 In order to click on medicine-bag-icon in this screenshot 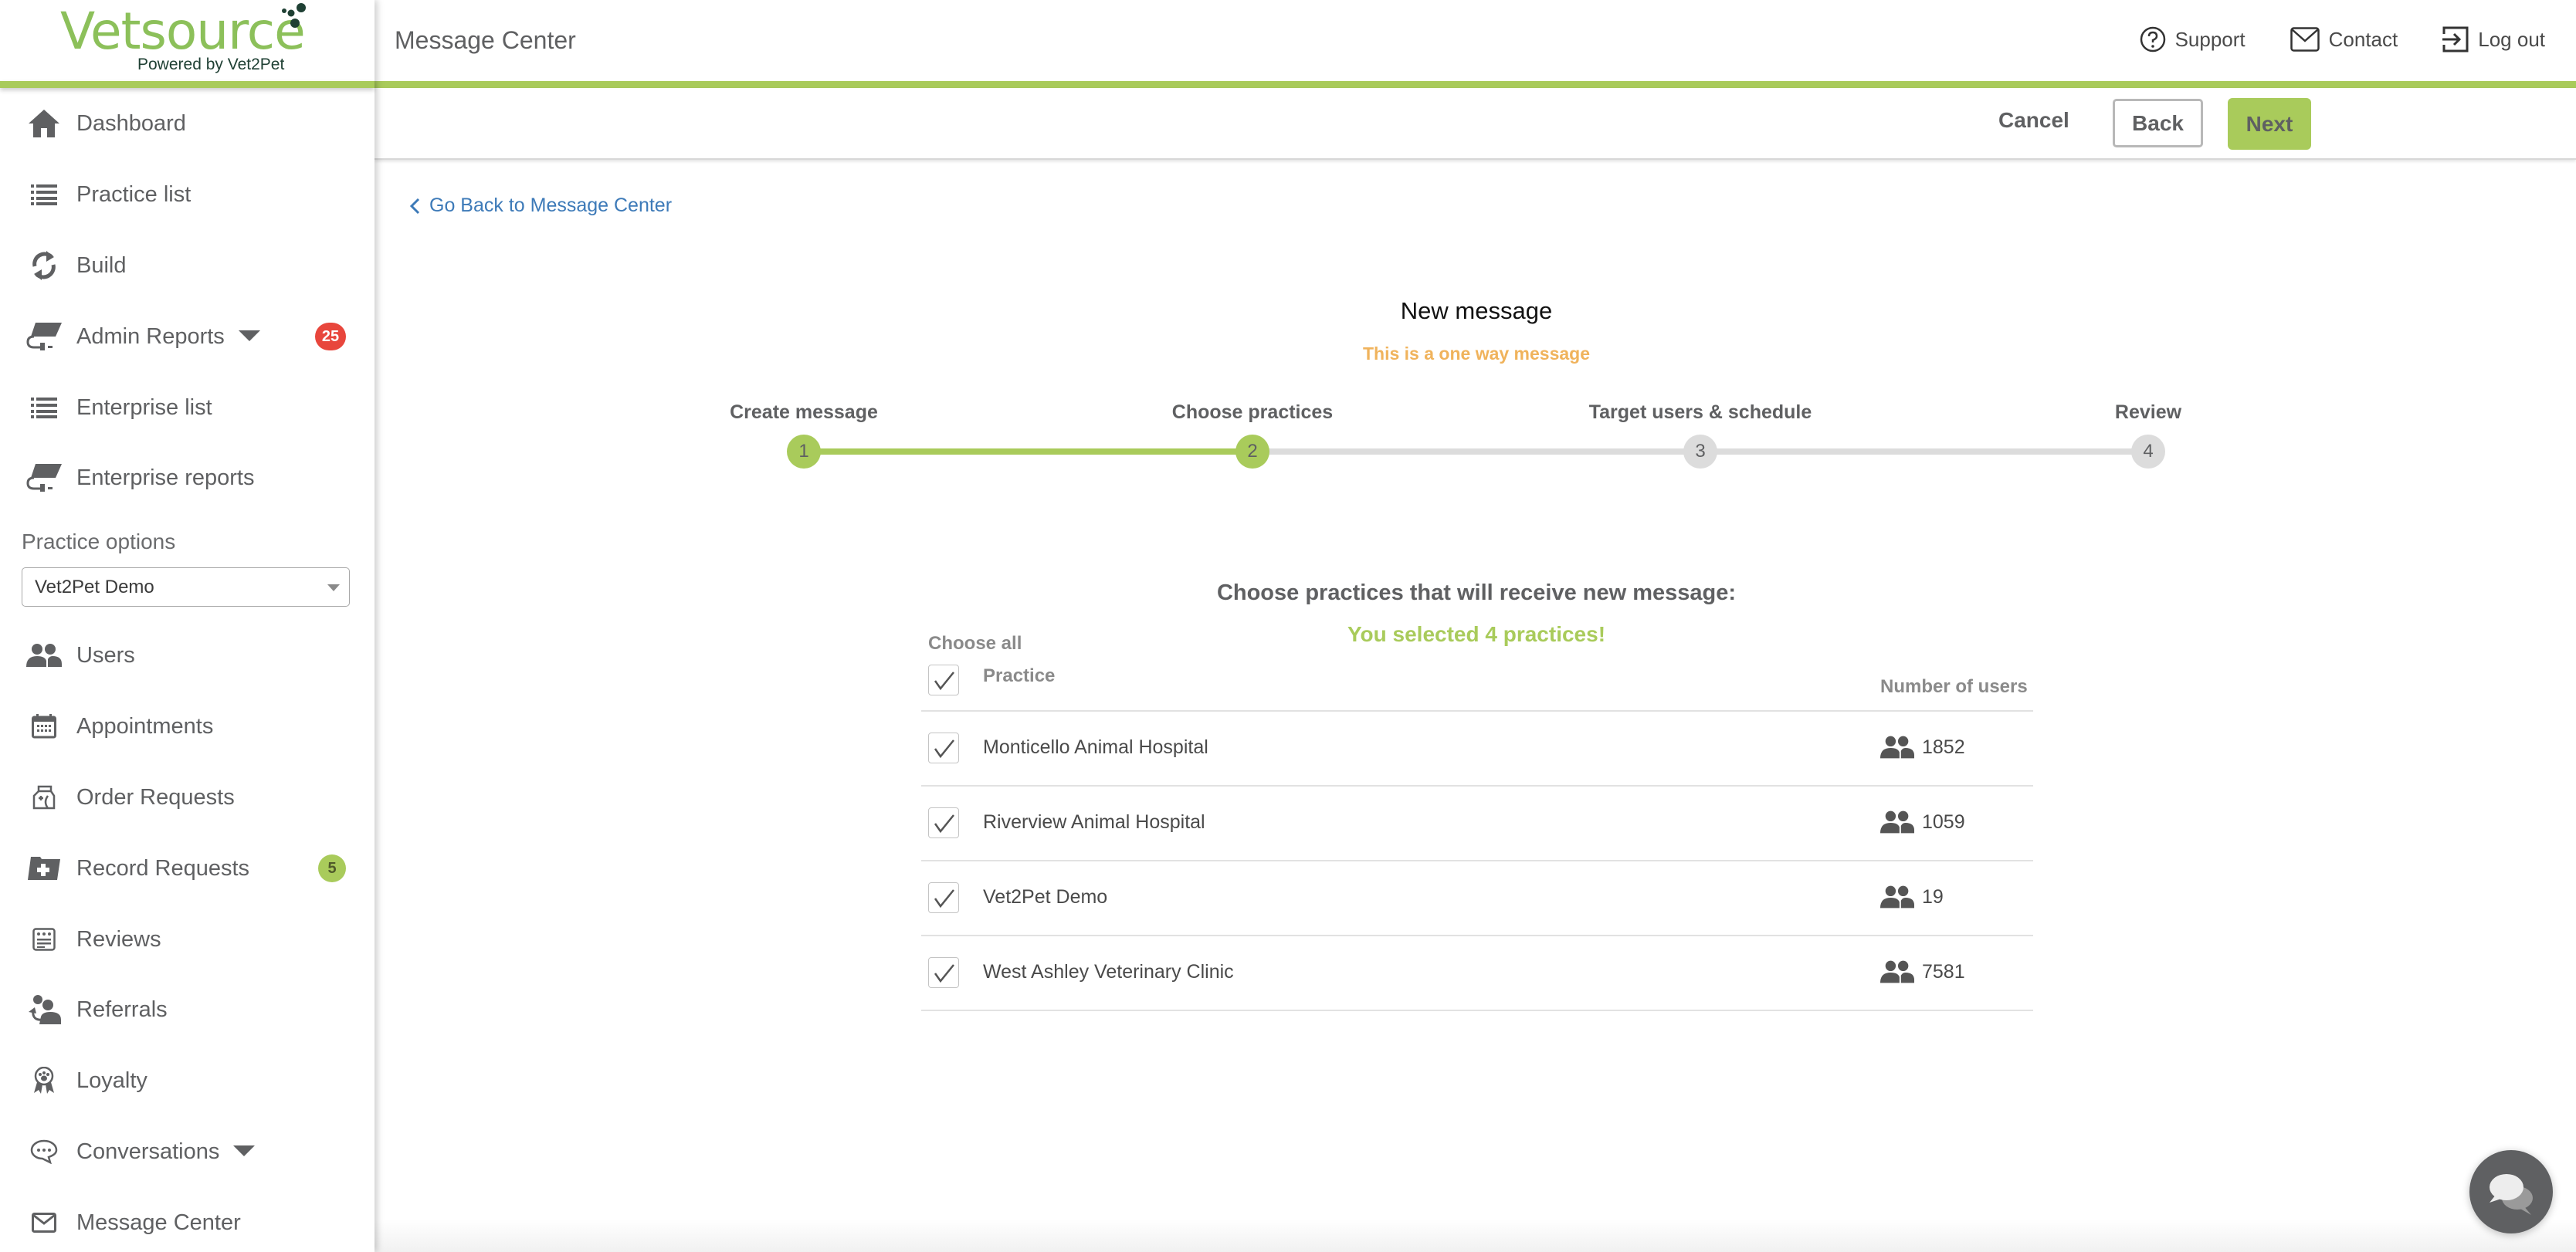, I will do `click(44, 798)`.